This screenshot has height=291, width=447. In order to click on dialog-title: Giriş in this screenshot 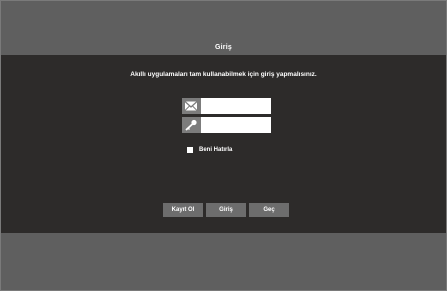, I will do `click(223, 47)`.